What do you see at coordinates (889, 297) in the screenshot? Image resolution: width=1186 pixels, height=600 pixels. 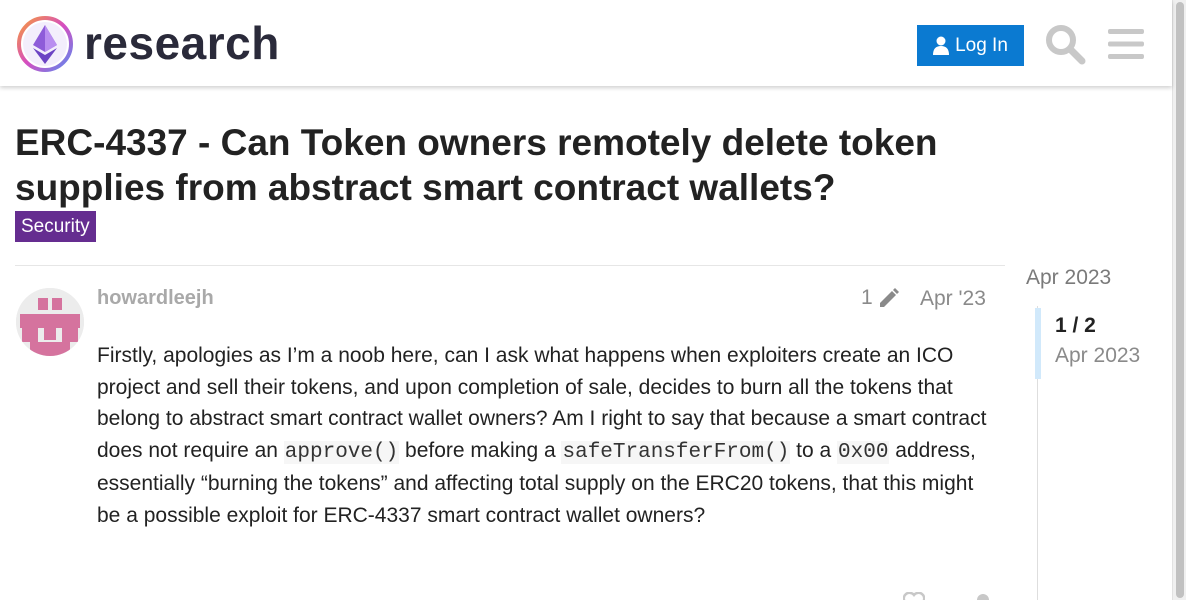 I see `pencil-icon` at bounding box center [889, 297].